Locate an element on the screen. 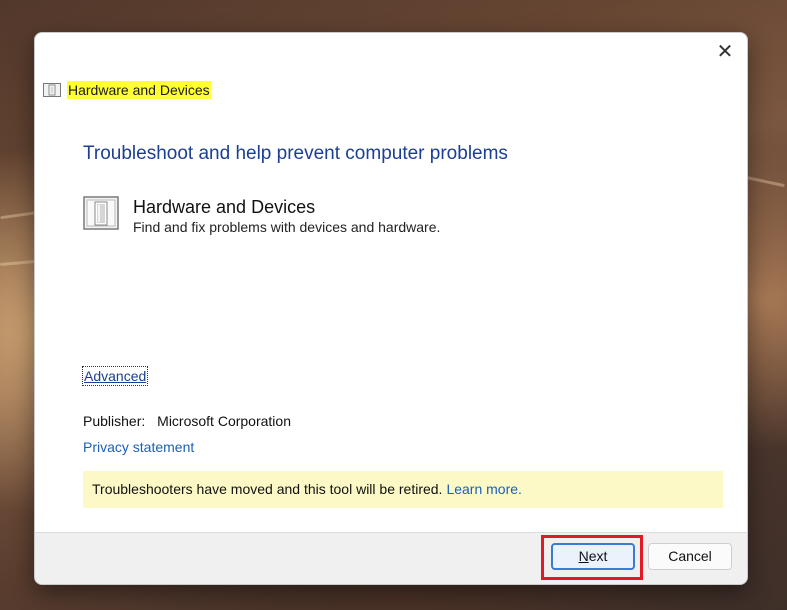 This screenshot has height=610, width=787. publisher-row: Publisher: Microsoft Corporation is located at coordinates (187, 421).